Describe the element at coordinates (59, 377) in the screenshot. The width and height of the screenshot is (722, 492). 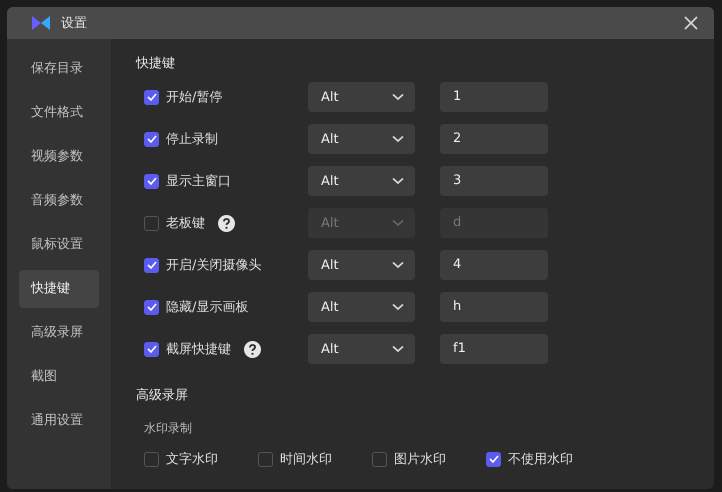
I see `sidebar-item: 截图` at that location.